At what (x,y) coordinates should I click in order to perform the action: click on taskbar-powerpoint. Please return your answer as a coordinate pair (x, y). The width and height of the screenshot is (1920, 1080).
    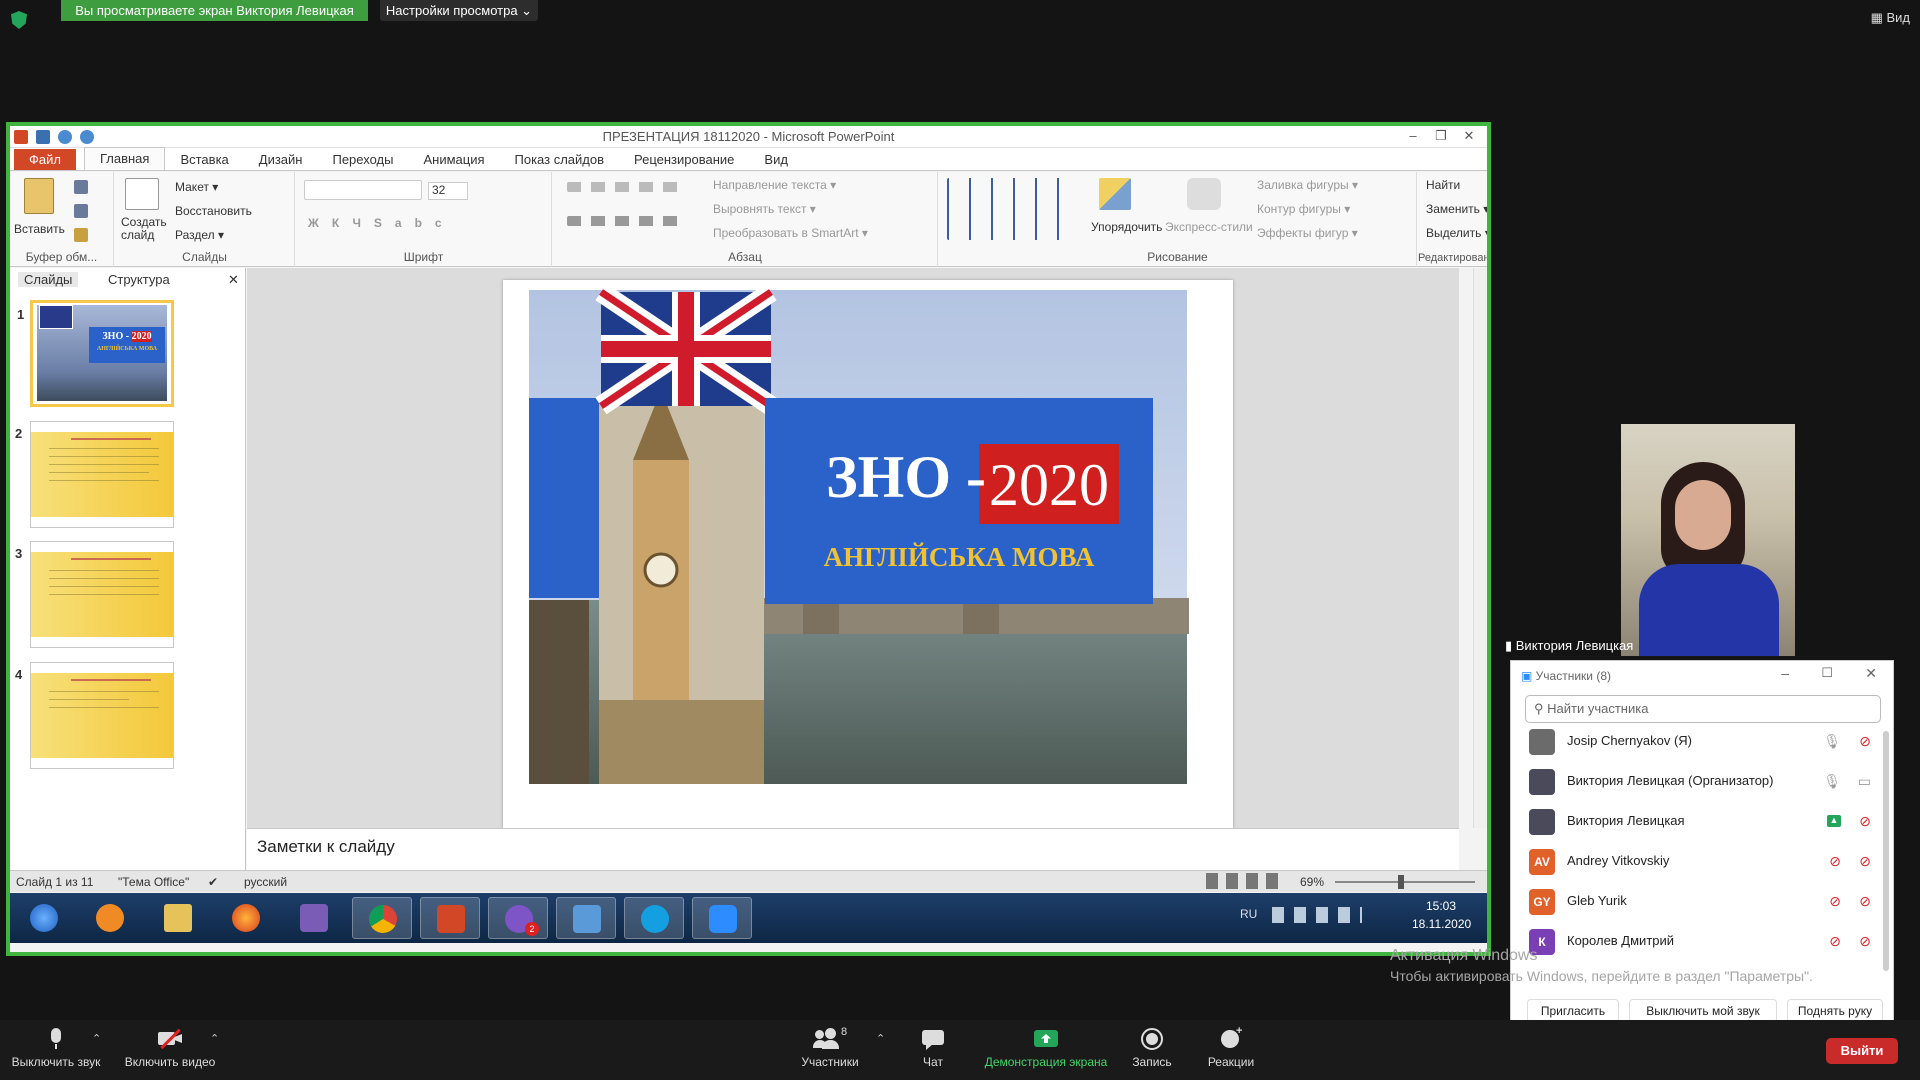
    Looking at the image, I should click on (450, 918).